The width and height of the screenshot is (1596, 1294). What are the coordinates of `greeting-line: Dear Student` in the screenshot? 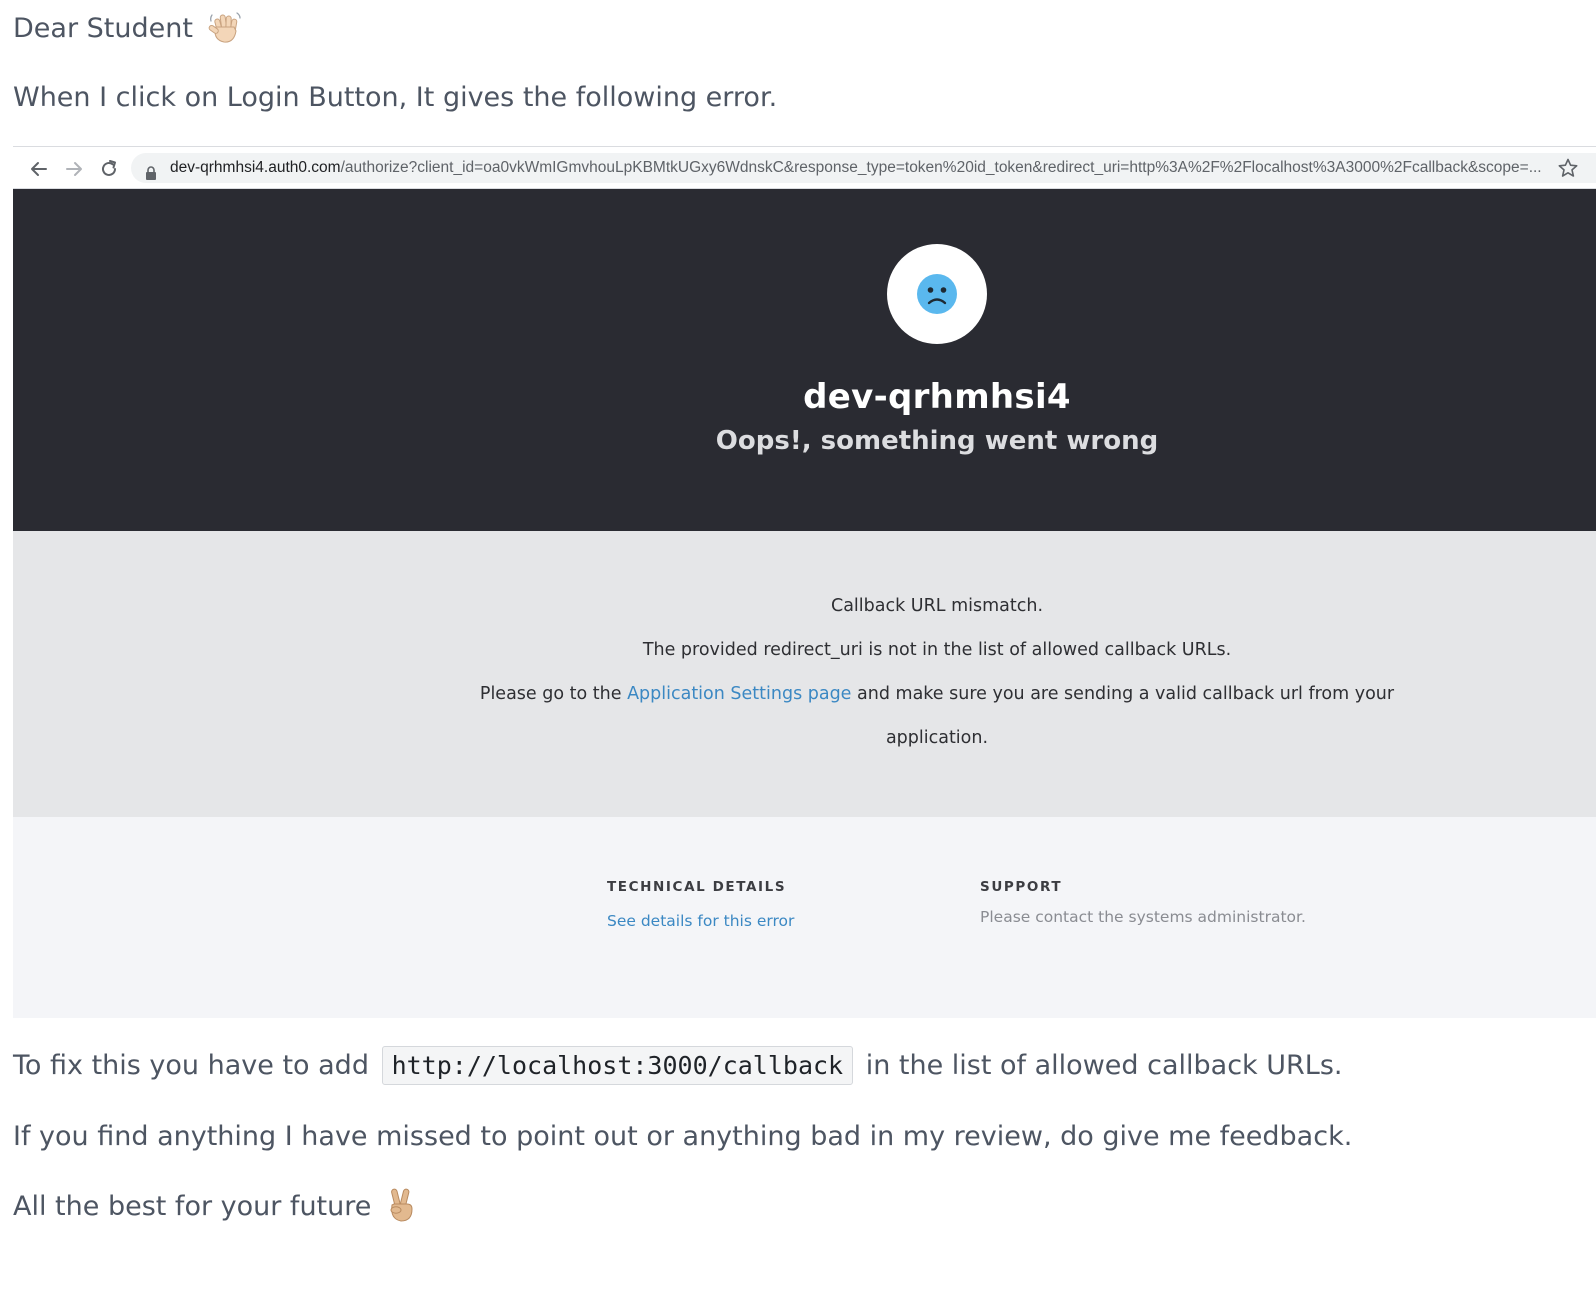 It's located at (127, 28).